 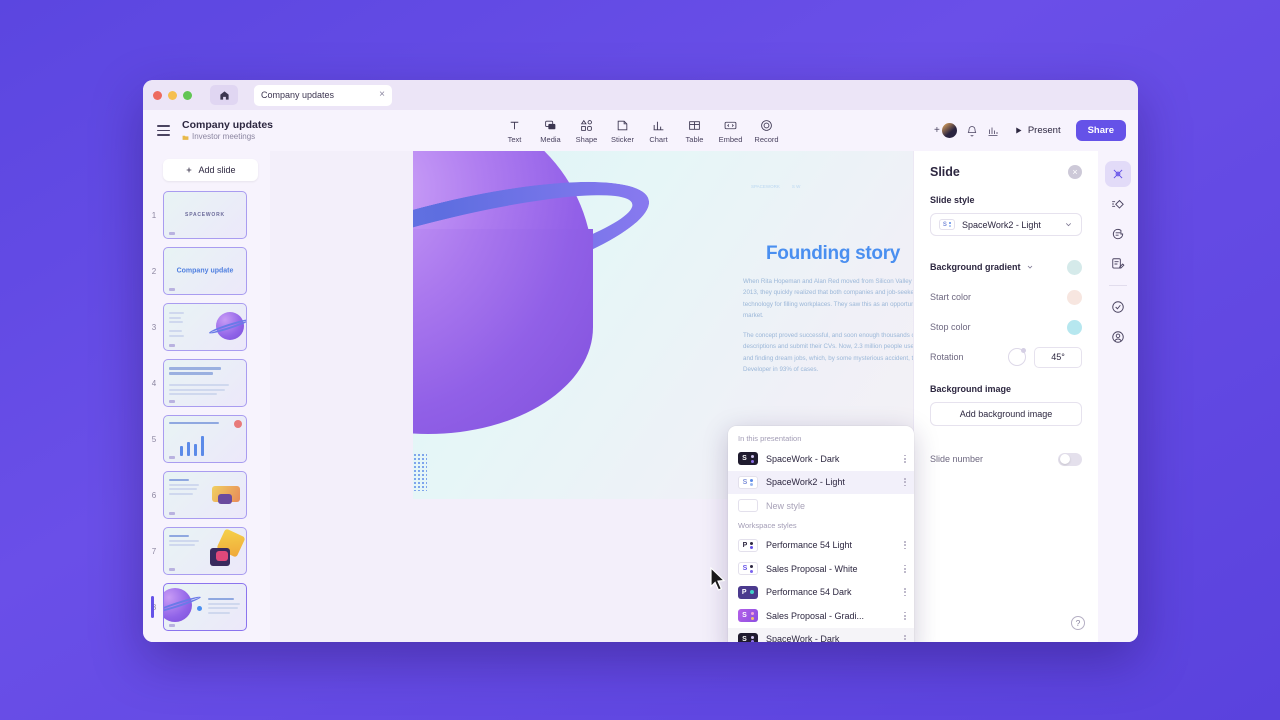 I want to click on slide-thumbnail-6: 6, so click(x=207, y=495).